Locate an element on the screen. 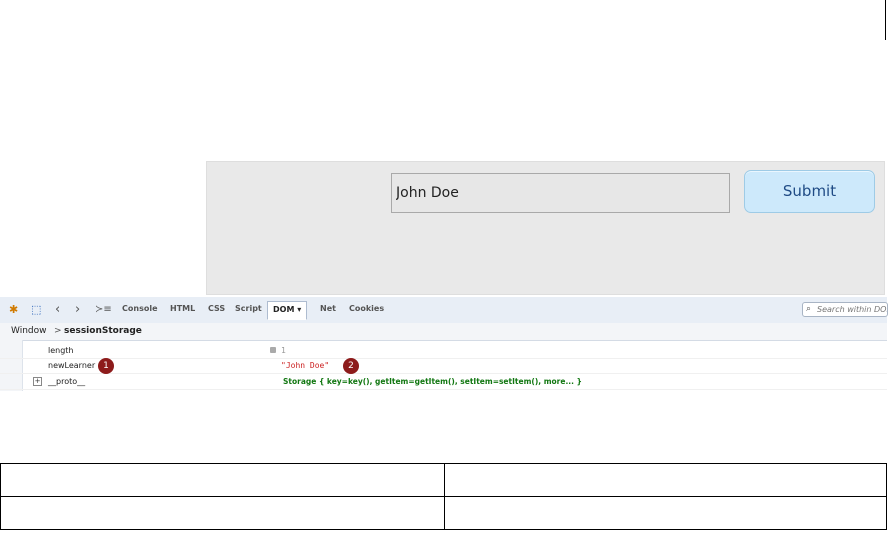  dom-key: __proto__ is located at coordinates (67, 381).